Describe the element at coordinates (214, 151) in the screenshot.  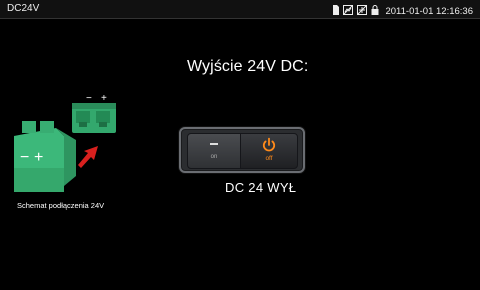
I see `switch-on-side: on` at that location.